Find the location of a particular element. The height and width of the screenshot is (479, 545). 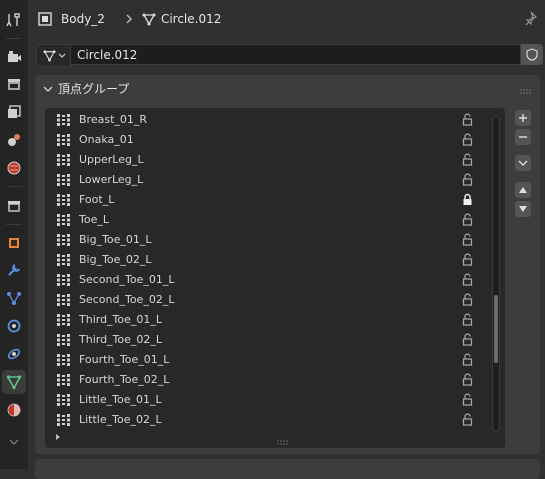

vertex-group-name: Toe_L is located at coordinates (94, 219).